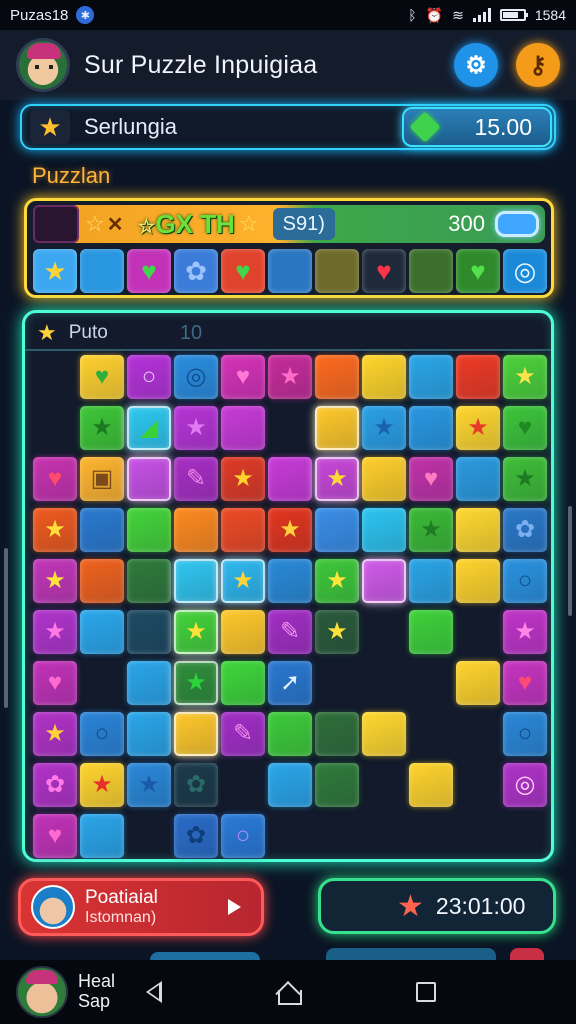 The image size is (576, 1024). Describe the element at coordinates (426, 992) in the screenshot. I see `recents-button` at that location.